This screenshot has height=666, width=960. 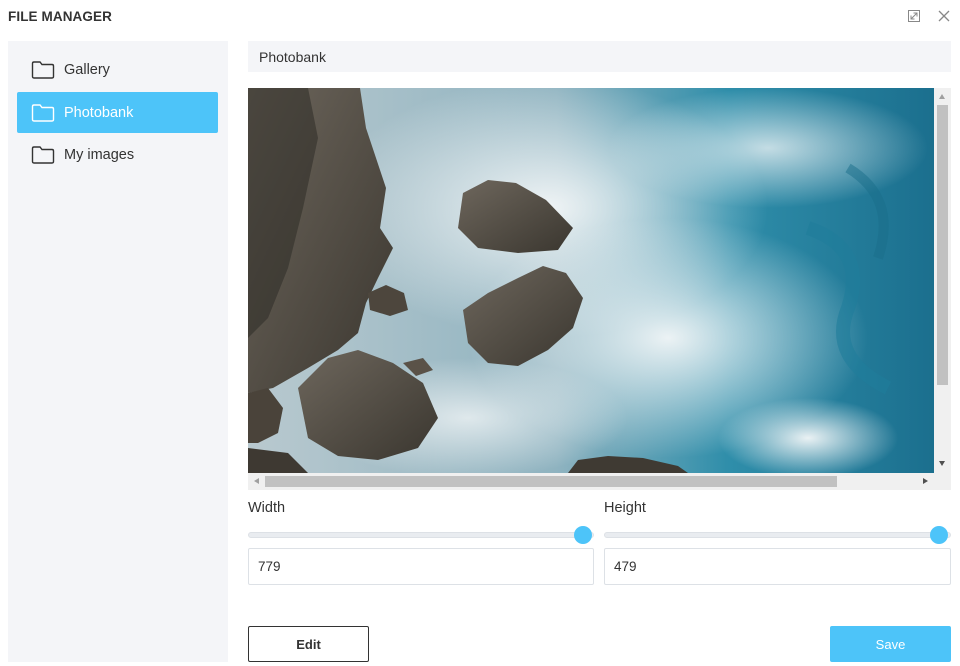 I want to click on sidebar-item-label: Gallery, so click(x=87, y=69).